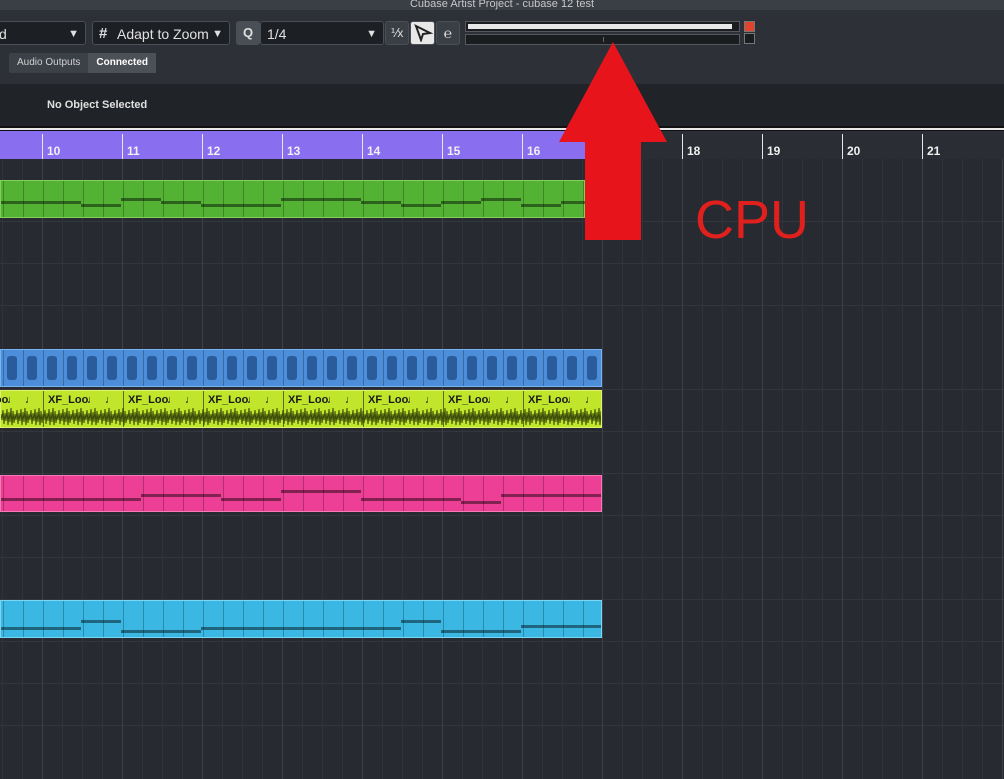 This screenshot has height=779, width=1004. I want to click on grid-type-value: Adapt to Zoom, so click(163, 34).